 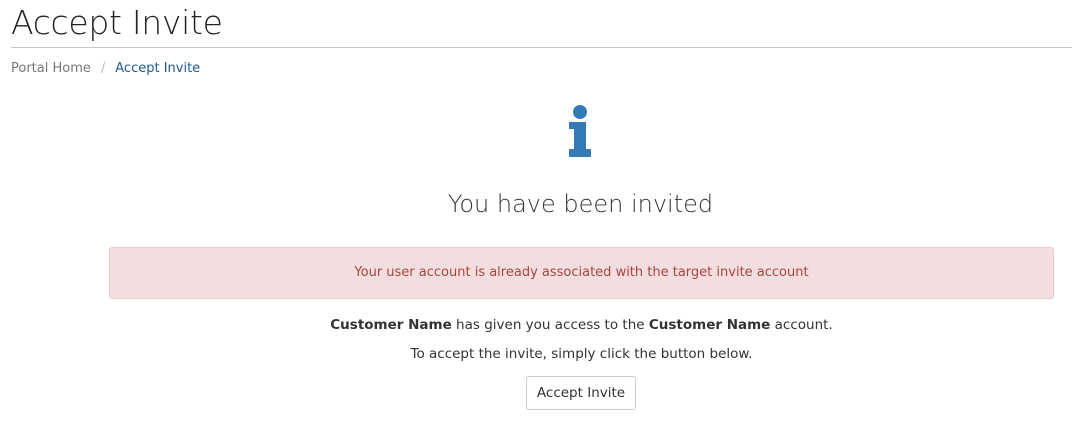 I want to click on page-header: Accept Invite, so click(x=541, y=24).